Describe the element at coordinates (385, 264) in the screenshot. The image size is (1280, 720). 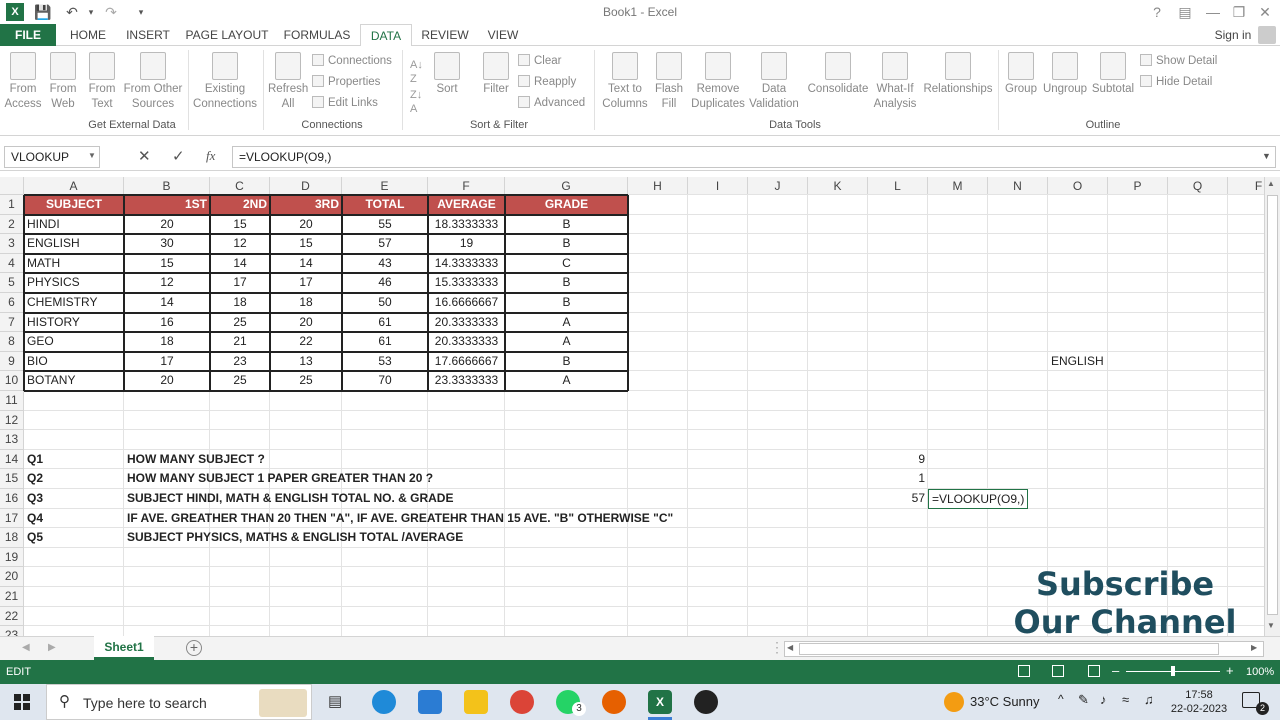
I see `table-cell: 43` at that location.